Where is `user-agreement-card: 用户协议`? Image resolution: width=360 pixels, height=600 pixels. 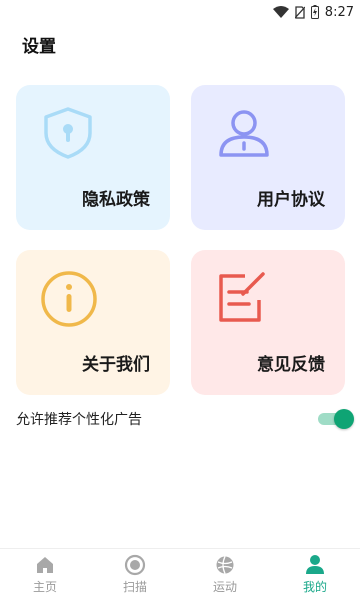
user-agreement-card: 用户协议 is located at coordinates (268, 157).